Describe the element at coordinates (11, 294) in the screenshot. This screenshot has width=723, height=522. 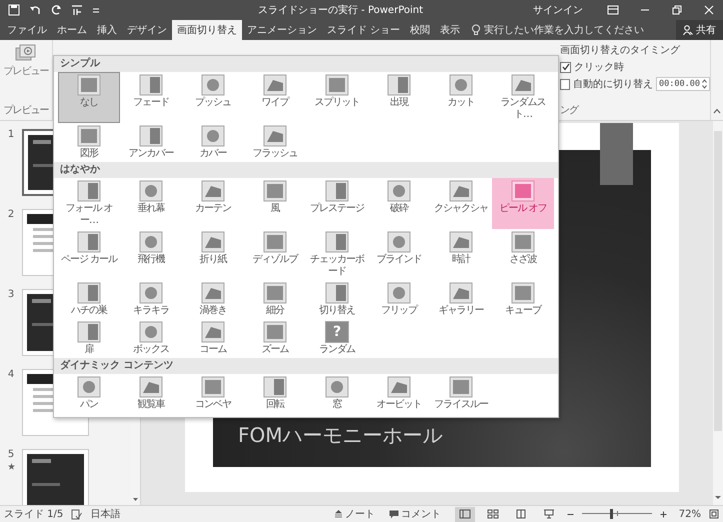
I see `slide-number: 3` at that location.